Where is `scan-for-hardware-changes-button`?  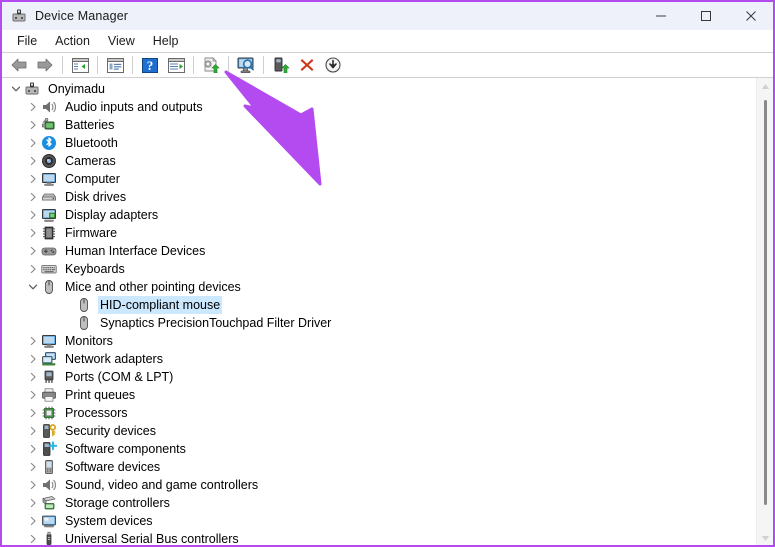
scan-for-hardware-changes-button is located at coordinates (246, 65).